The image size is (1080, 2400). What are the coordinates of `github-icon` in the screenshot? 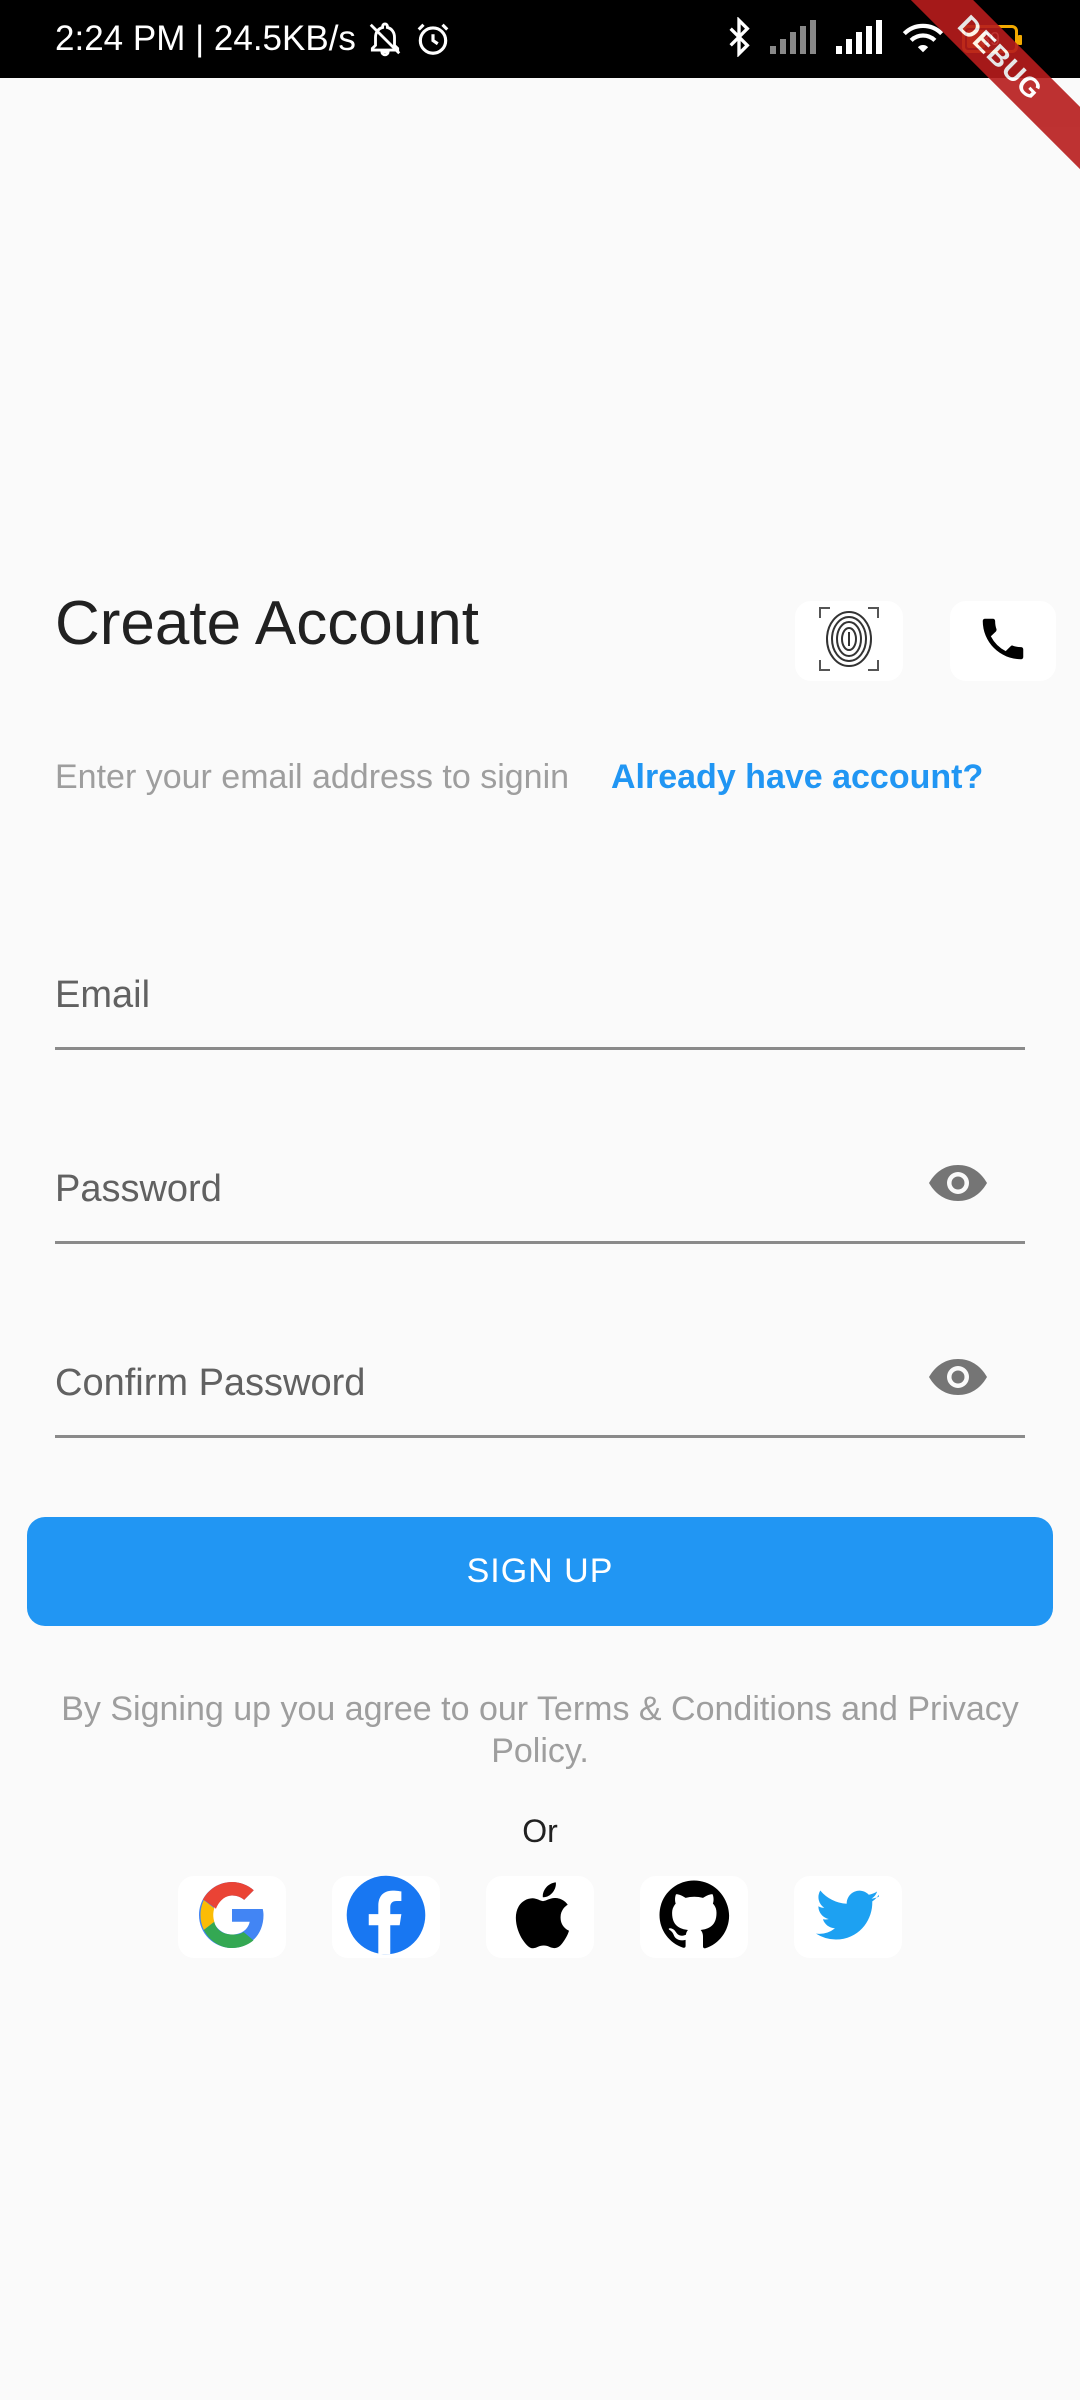 It's located at (694, 1917).